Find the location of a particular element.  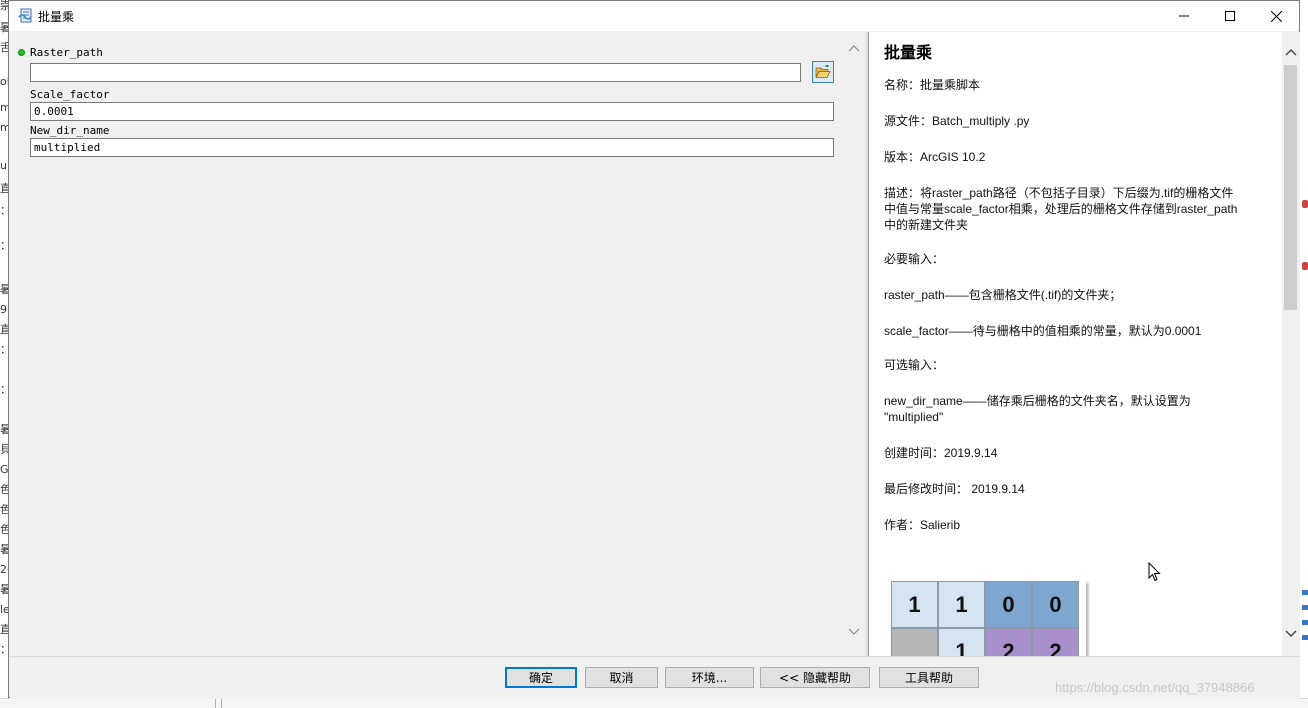

help-scrollbar is located at coordinates (1291, 344).